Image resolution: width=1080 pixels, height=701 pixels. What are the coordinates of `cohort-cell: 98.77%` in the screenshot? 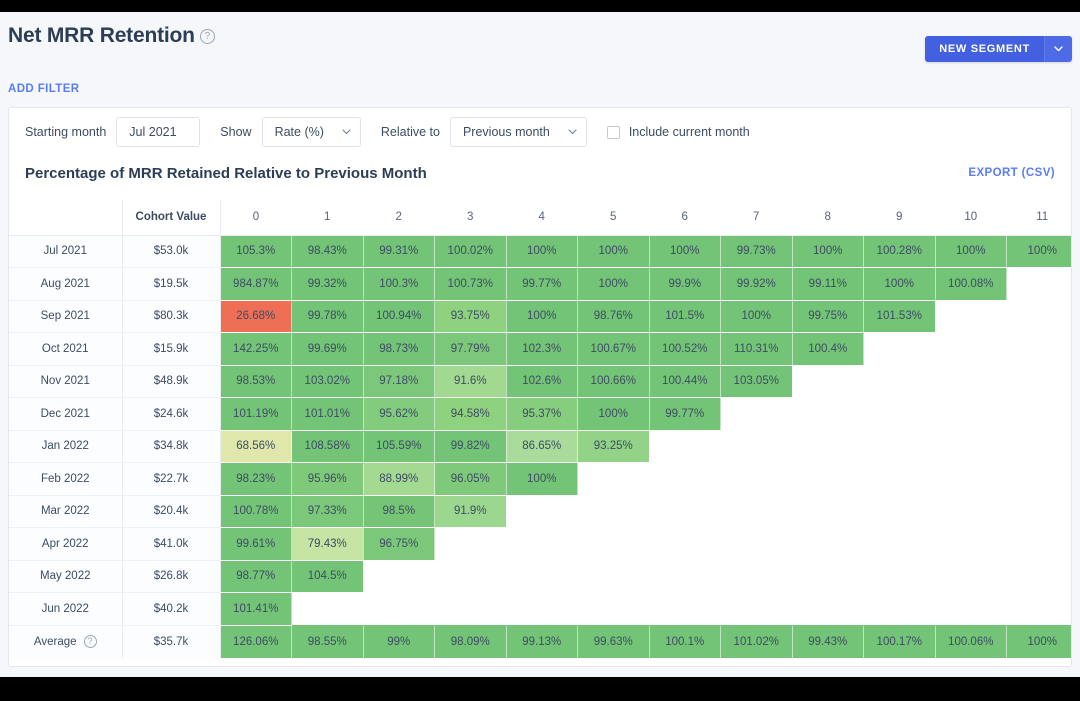 It's located at (256, 576).